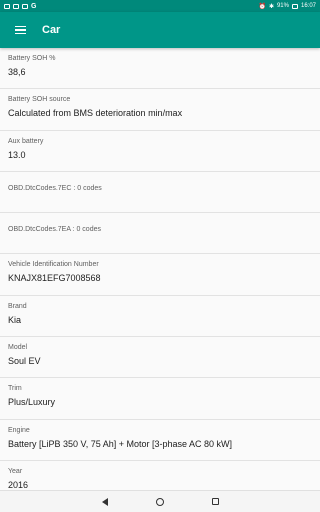 This screenshot has width=320, height=512. What do you see at coordinates (34, 6) in the screenshot?
I see `google-icon: G` at bounding box center [34, 6].